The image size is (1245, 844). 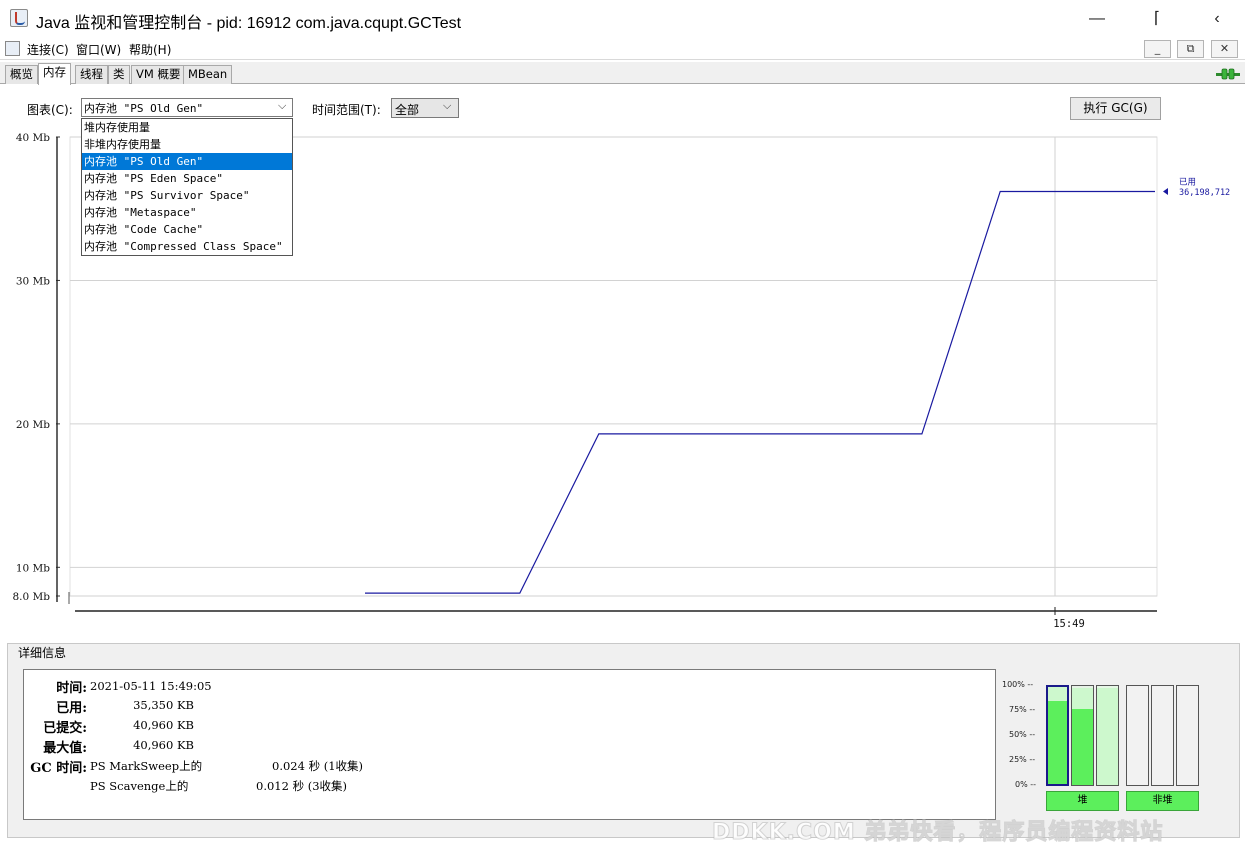 What do you see at coordinates (1162, 801) in the screenshot?
I see `nonheap-label: 非堆` at bounding box center [1162, 801].